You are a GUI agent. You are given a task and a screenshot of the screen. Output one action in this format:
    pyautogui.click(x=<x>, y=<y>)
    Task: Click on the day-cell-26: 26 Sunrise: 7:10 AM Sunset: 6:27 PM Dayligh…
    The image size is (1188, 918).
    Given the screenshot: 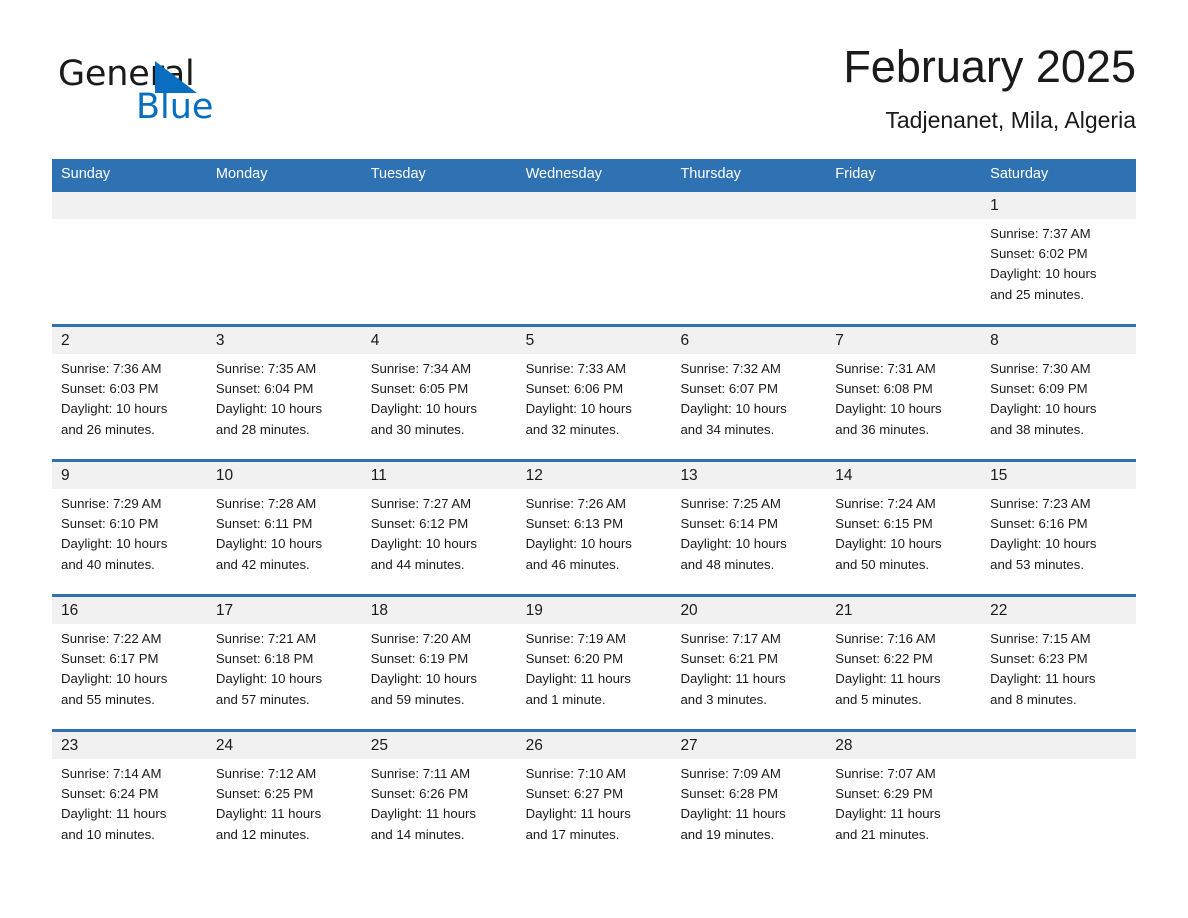 What is the action you would take?
    pyautogui.click(x=594, y=796)
    